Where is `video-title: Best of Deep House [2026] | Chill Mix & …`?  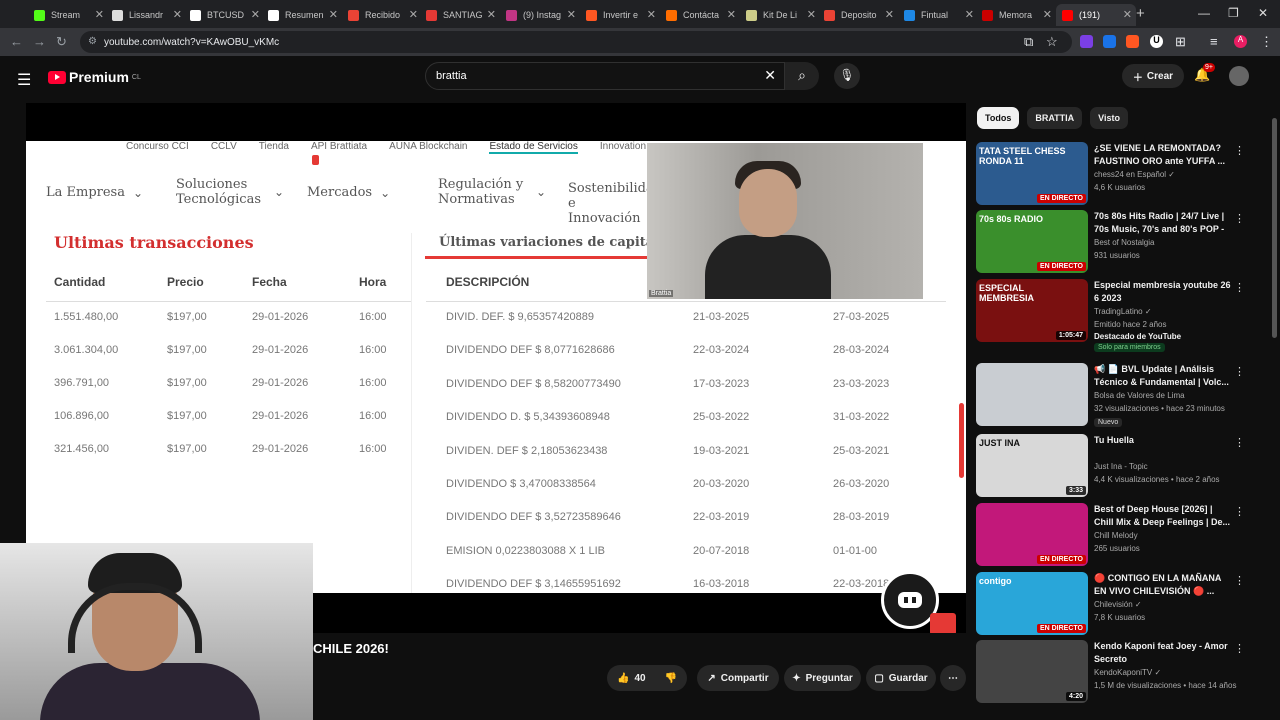
video-title: Best of Deep House [2026] | Chill Mix & … is located at coordinates (1164, 516).